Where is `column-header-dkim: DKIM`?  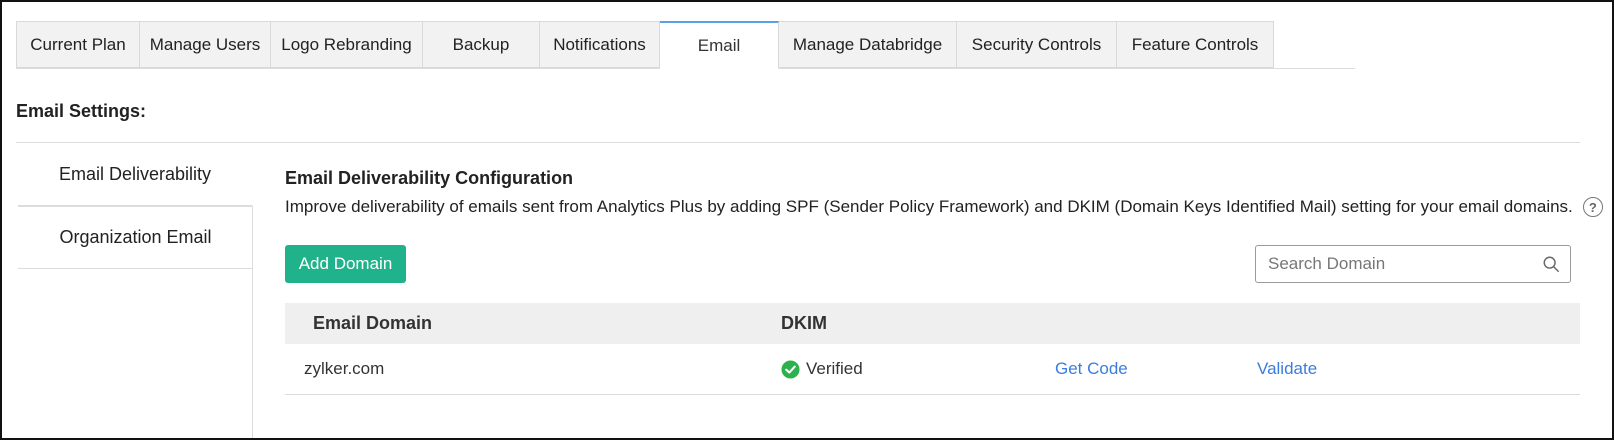 column-header-dkim: DKIM is located at coordinates (804, 323).